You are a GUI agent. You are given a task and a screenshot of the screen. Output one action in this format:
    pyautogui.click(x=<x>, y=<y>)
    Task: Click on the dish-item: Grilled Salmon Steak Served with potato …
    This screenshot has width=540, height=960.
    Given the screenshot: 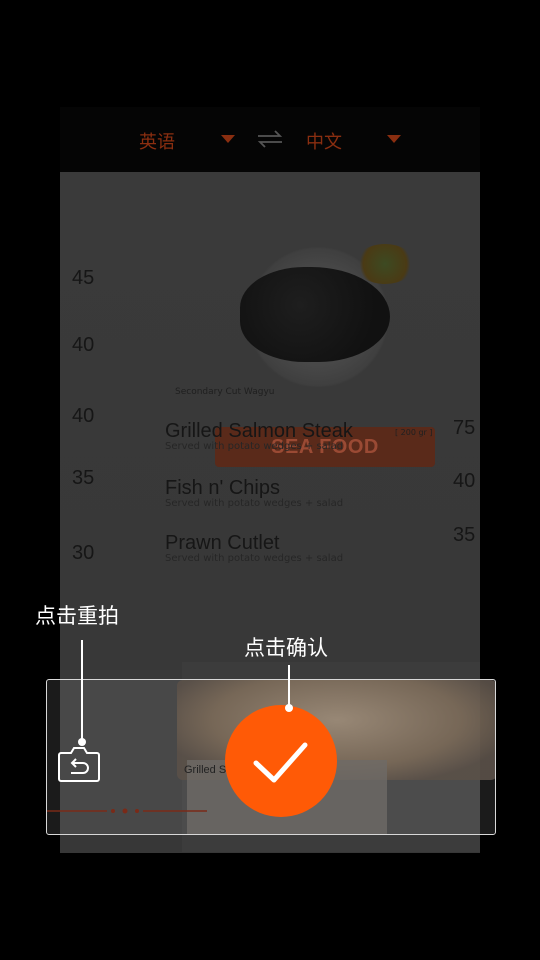 What is the action you would take?
    pyautogui.click(x=259, y=436)
    